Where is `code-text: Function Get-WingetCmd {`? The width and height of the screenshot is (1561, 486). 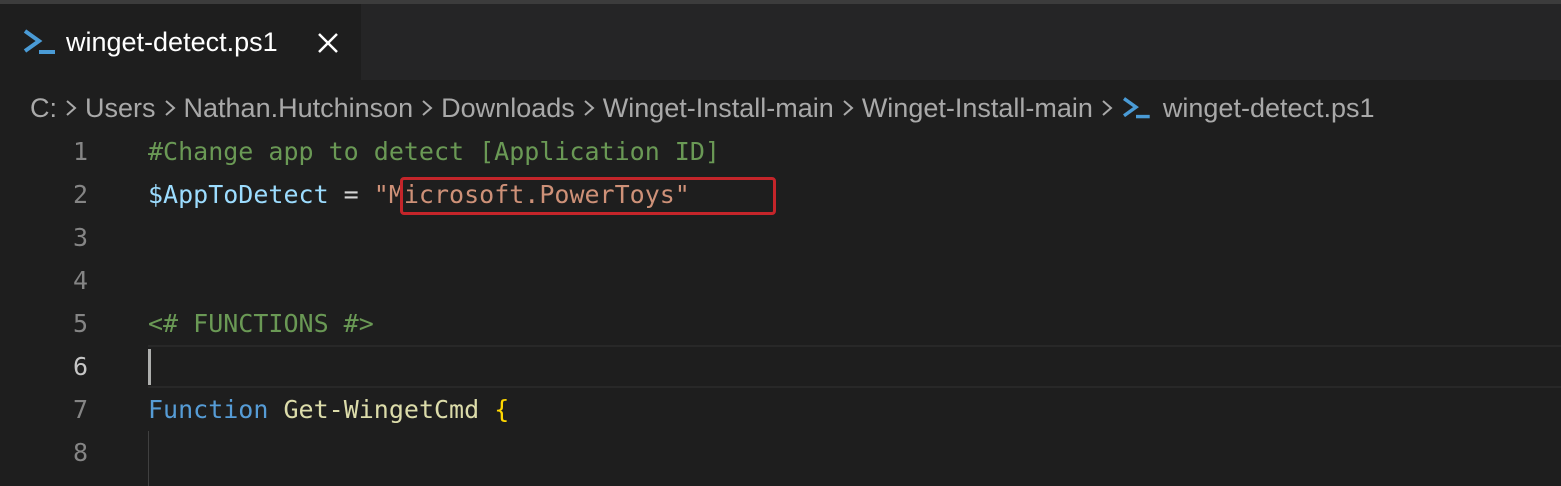 code-text: Function Get-WingetCmd { is located at coordinates (328, 409).